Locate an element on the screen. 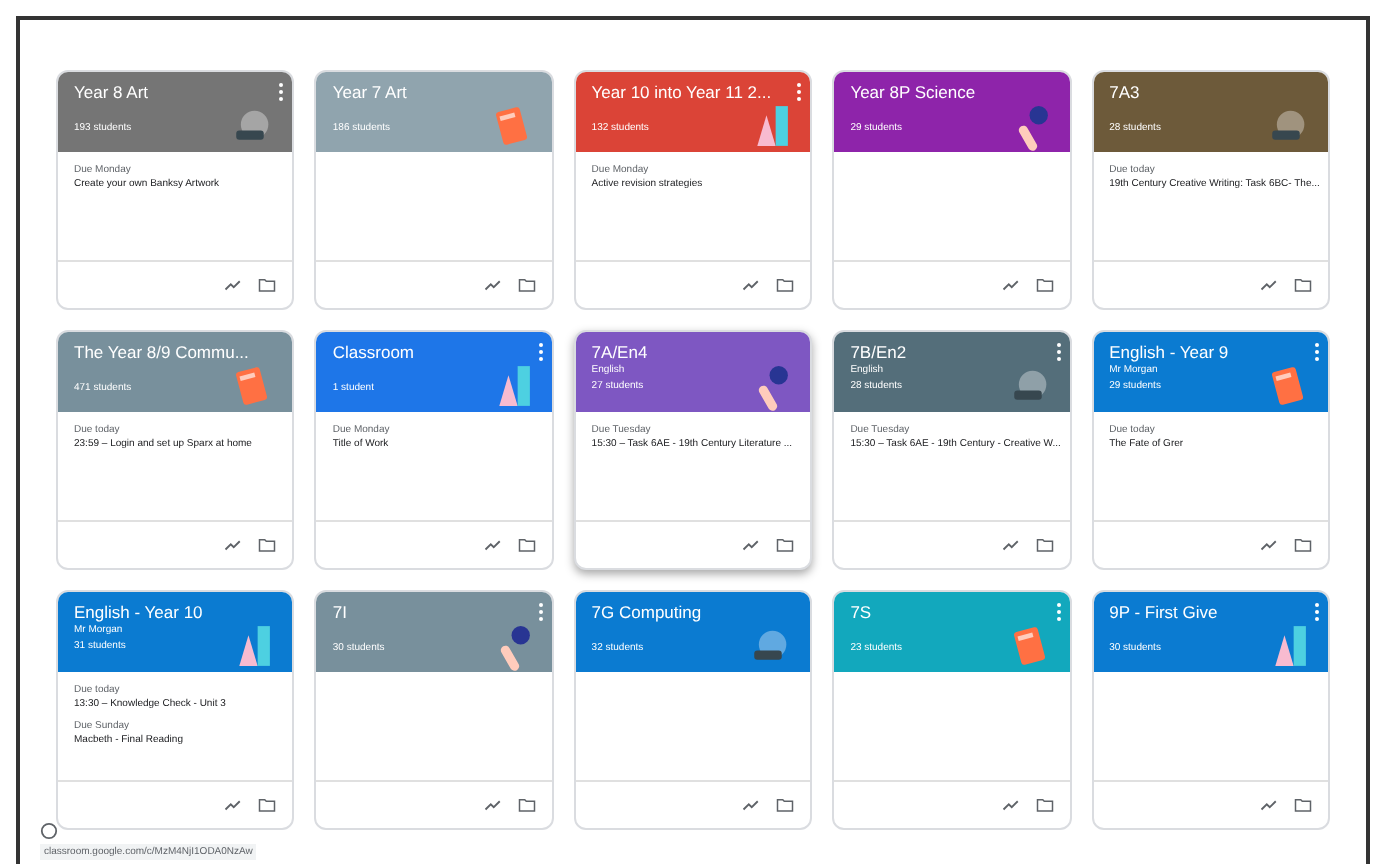  class-title: 7A/En4 is located at coordinates (619, 353).